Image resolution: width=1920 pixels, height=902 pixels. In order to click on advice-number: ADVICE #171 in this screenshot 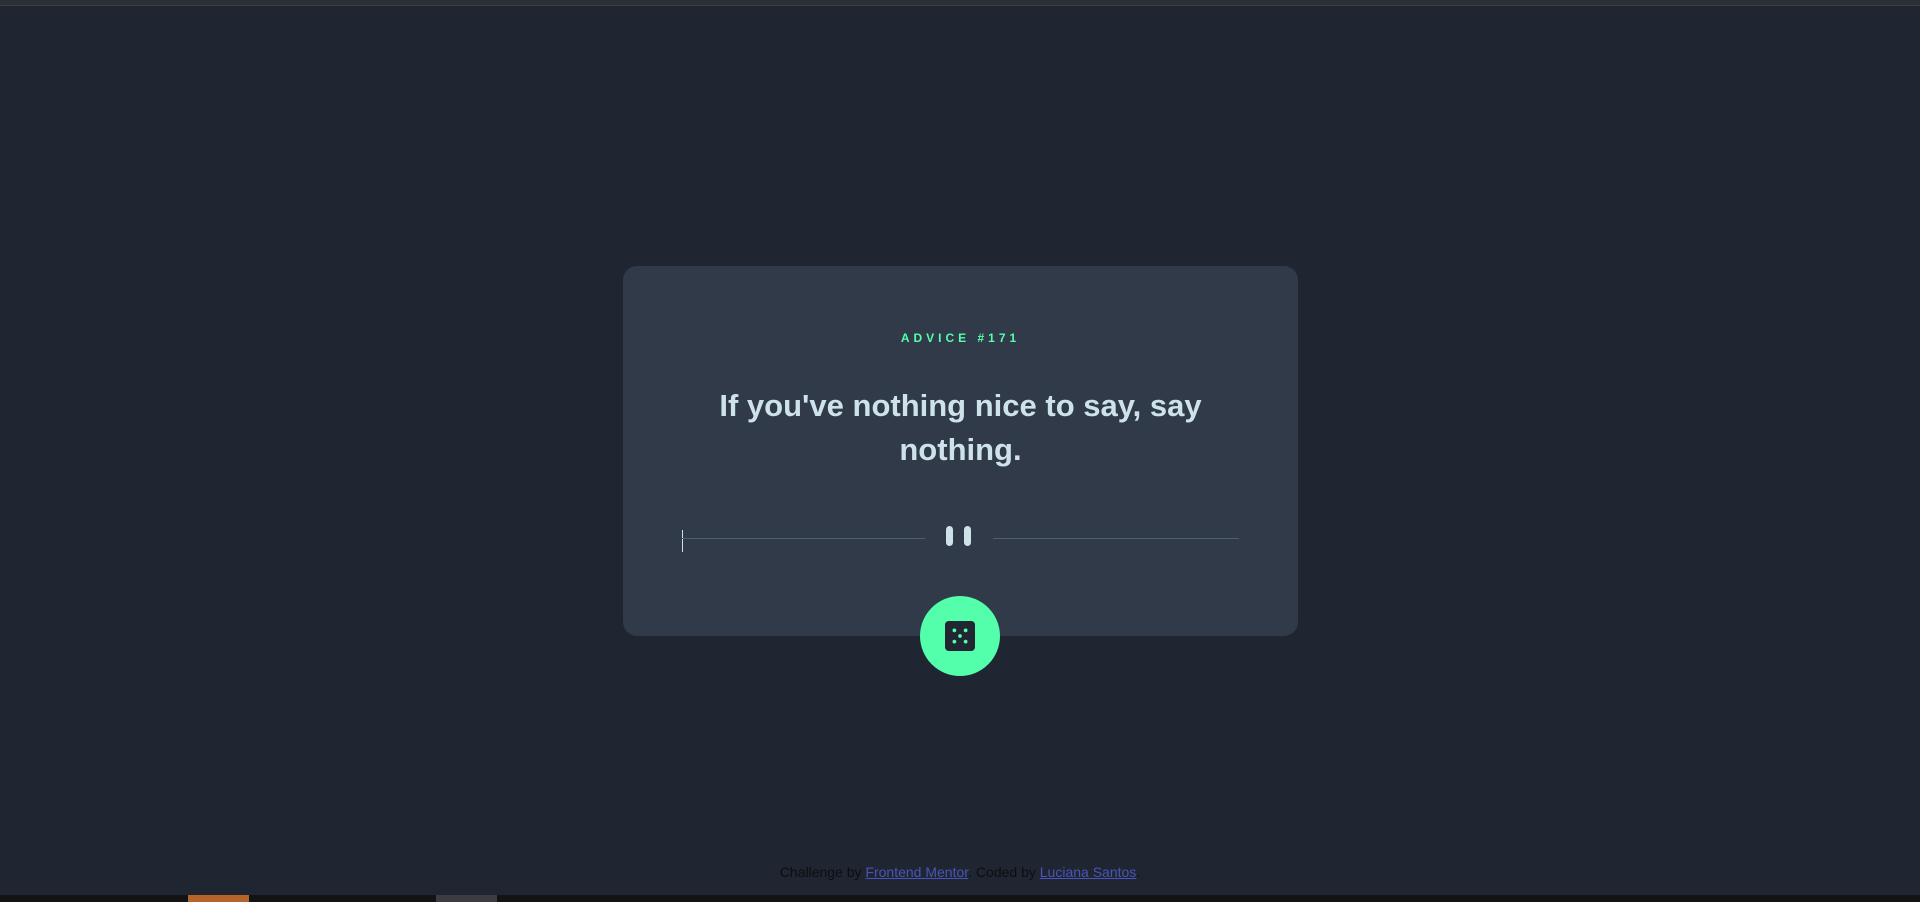, I will do `click(960, 338)`.